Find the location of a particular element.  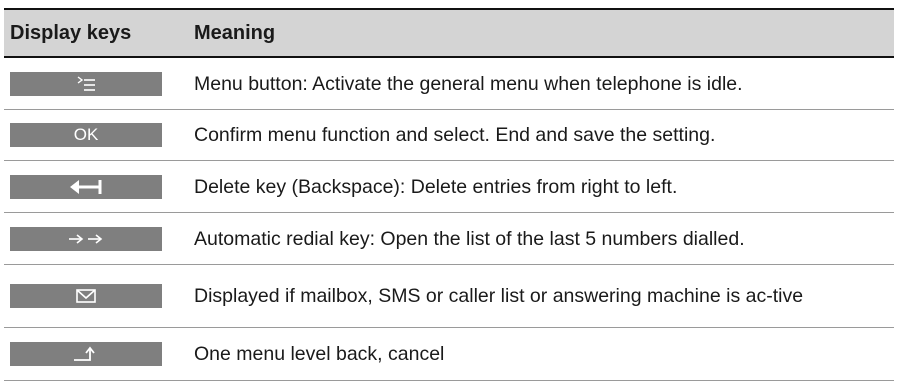

ok-key: OK is located at coordinates (86, 135).